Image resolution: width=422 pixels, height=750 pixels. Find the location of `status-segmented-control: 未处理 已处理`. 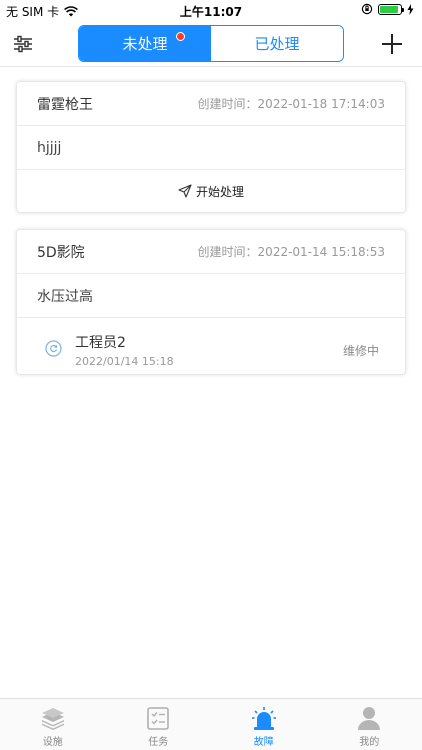

status-segmented-control: 未处理 已处理 is located at coordinates (211, 43).